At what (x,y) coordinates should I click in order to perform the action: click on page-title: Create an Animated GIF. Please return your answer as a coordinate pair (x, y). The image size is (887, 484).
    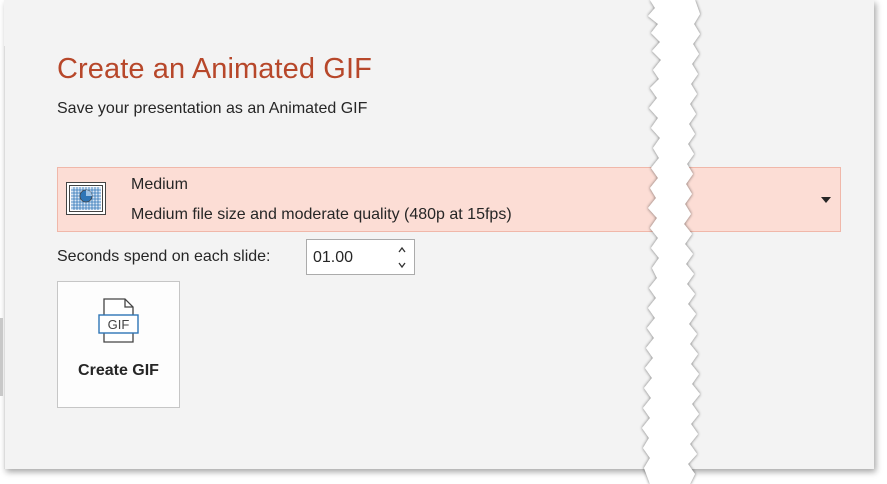
    Looking at the image, I should click on (214, 69).